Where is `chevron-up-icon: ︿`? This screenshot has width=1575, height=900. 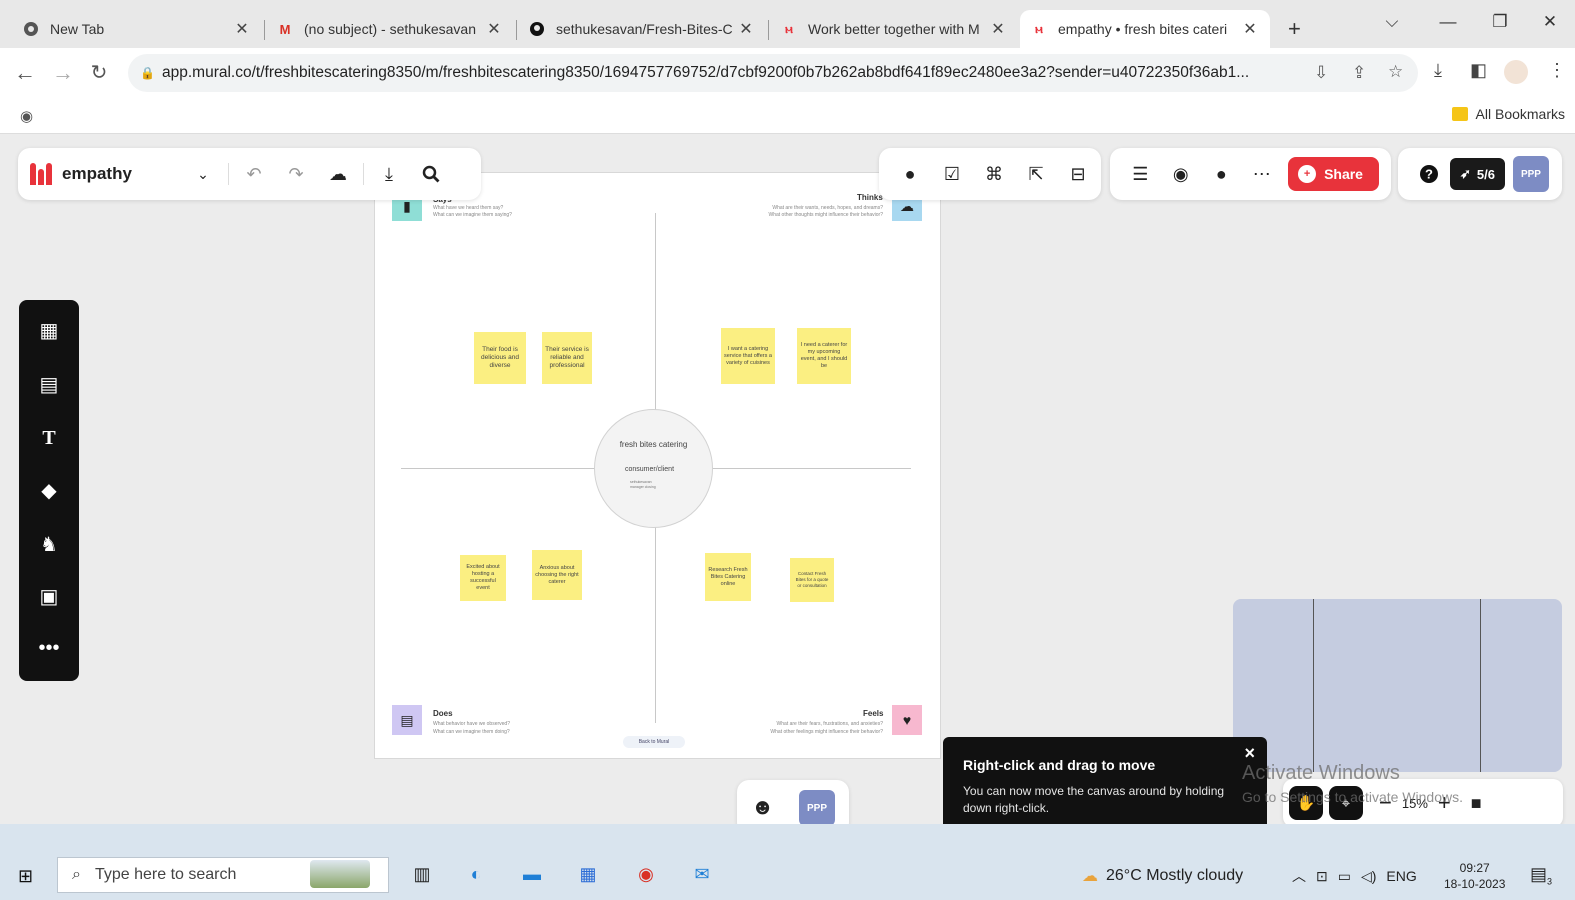 chevron-up-icon: ︿ is located at coordinates (1299, 876).